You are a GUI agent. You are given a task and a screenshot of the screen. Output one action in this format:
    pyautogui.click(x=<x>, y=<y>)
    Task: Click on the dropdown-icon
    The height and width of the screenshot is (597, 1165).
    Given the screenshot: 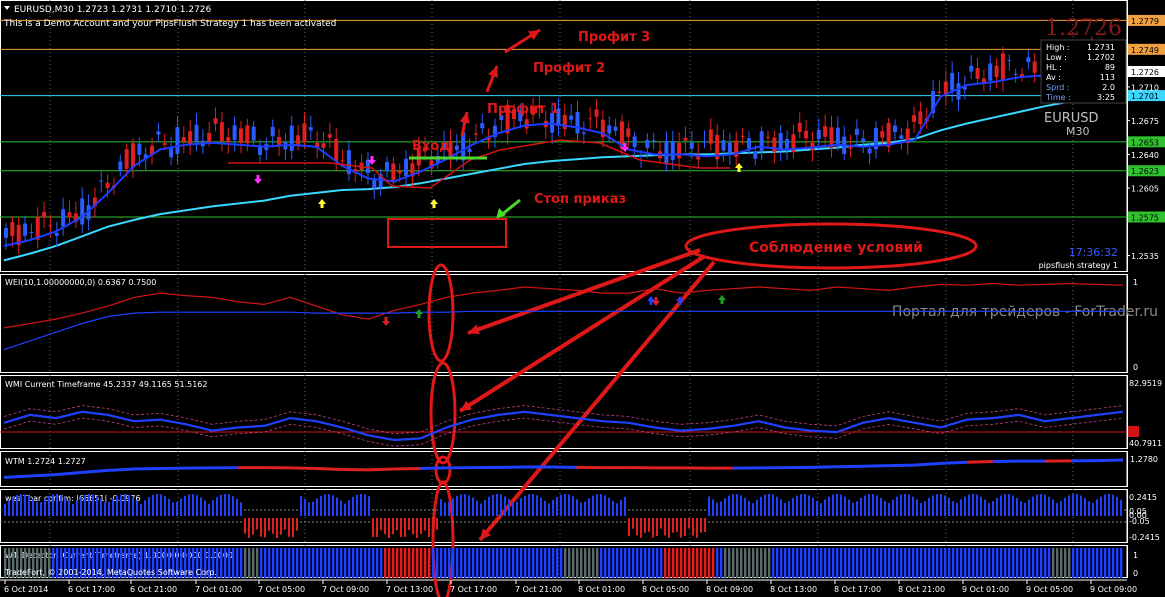 What is the action you would take?
    pyautogui.click(x=7, y=8)
    